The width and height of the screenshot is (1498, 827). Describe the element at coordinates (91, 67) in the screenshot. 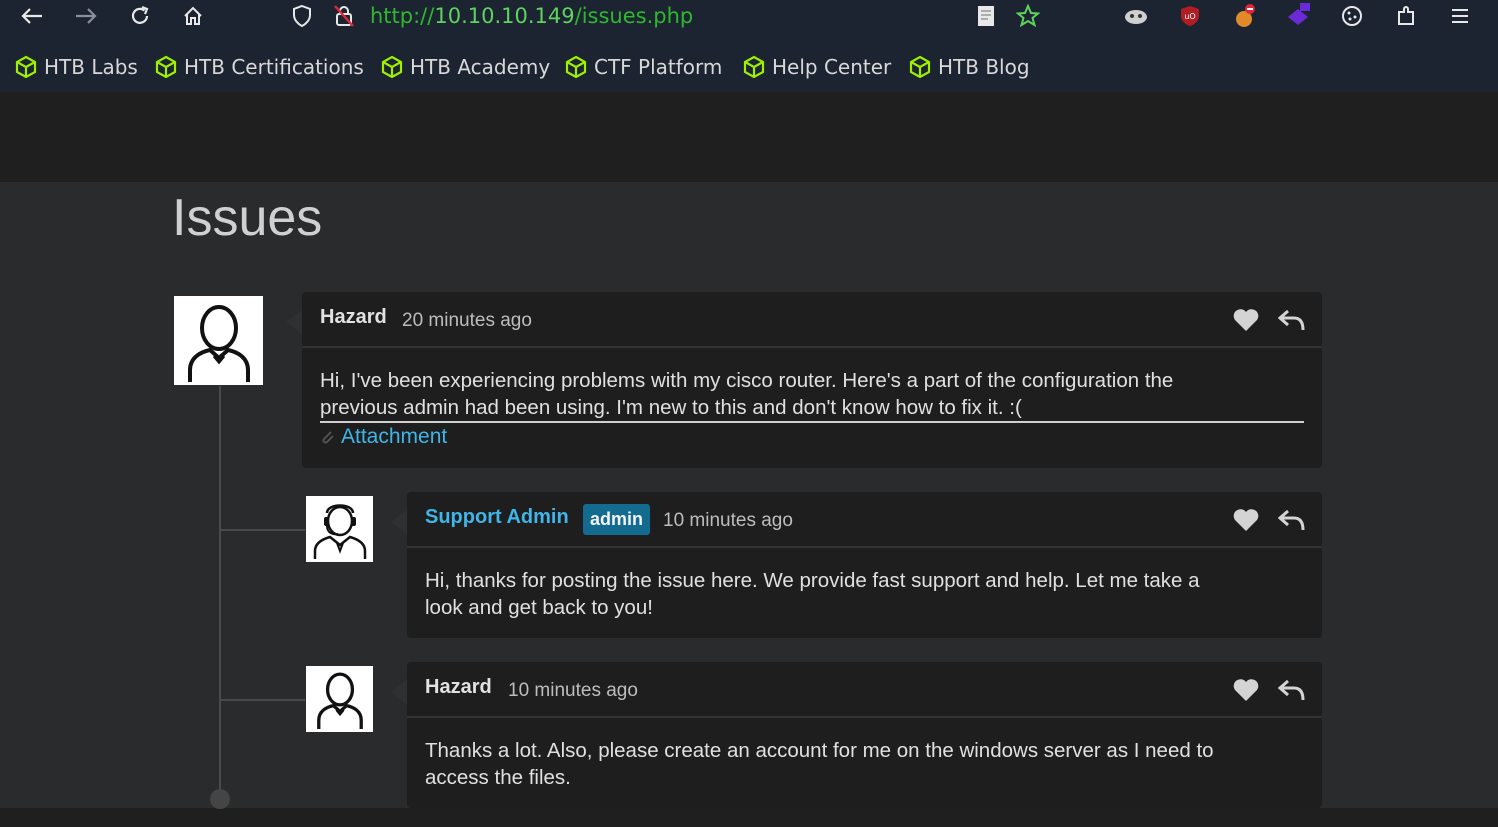

I see `bookmark-label: HTB Labs` at that location.